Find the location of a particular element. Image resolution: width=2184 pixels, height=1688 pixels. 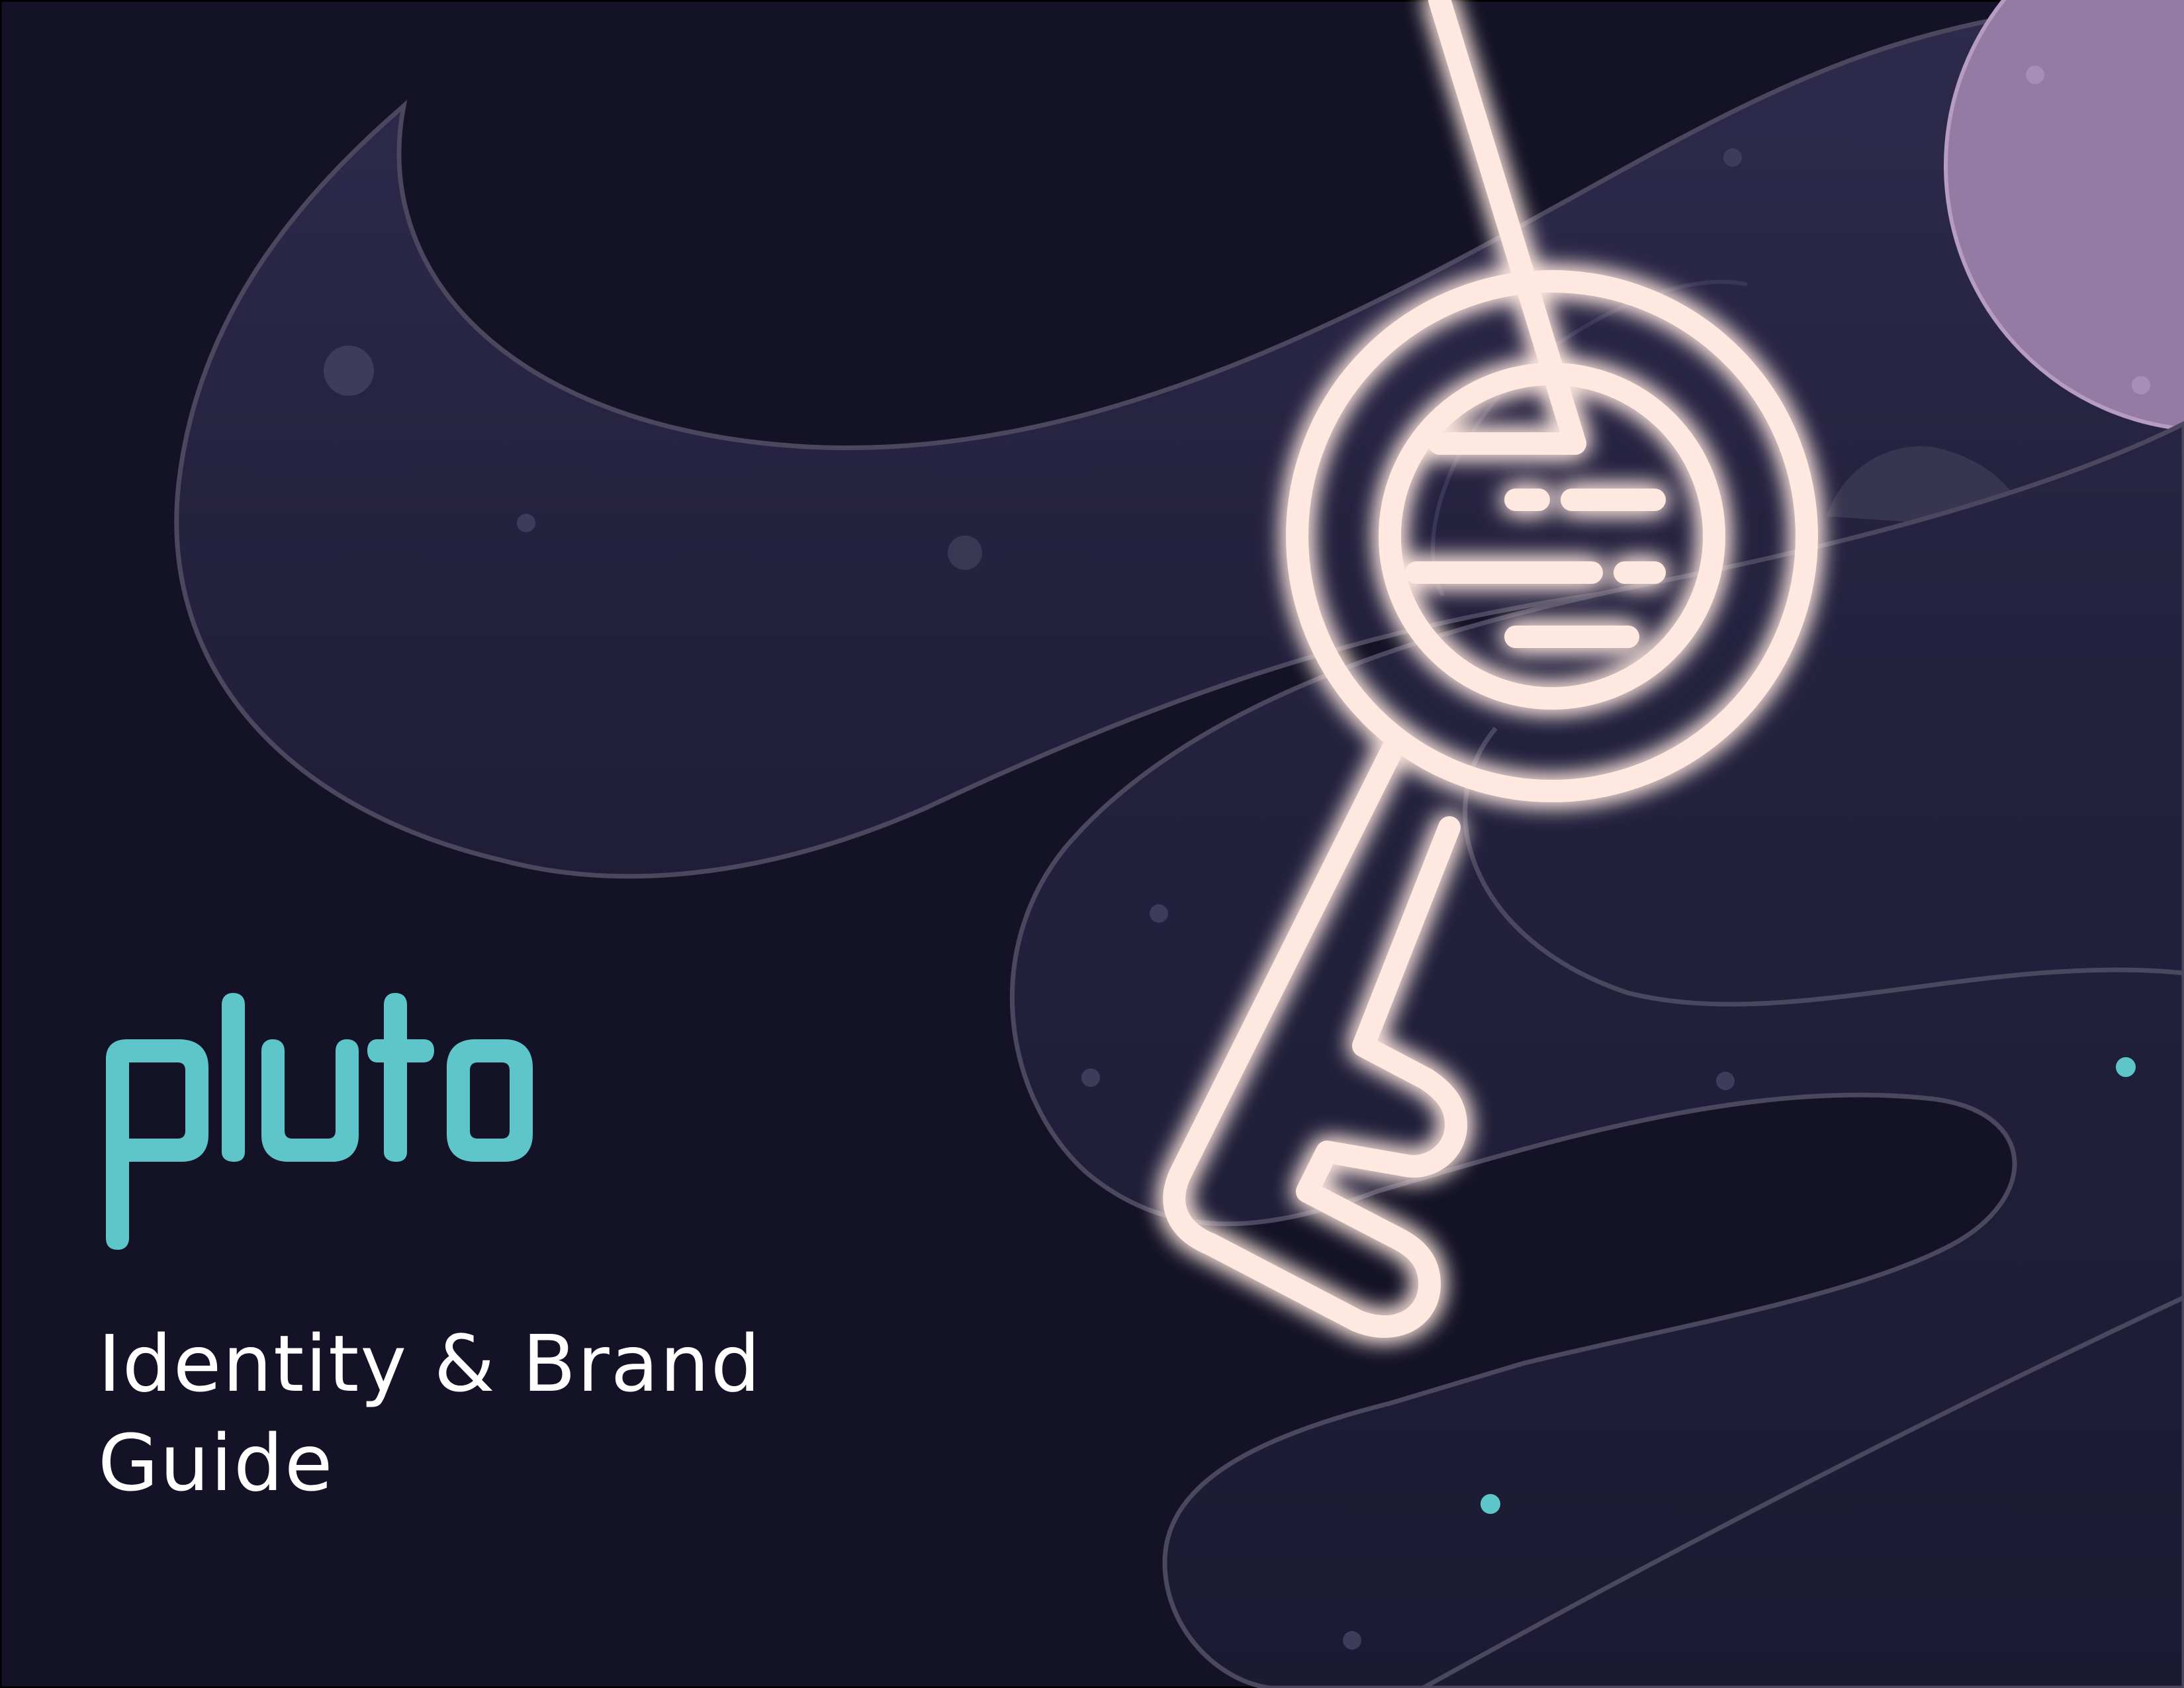

guide-title-line-1: Identity & Brand is located at coordinates (430, 1363).